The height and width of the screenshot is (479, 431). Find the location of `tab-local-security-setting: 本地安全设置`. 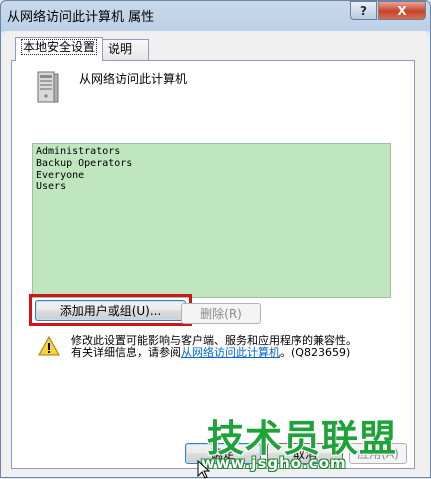

tab-local-security-setting: 本地安全设置 is located at coordinates (59, 49).